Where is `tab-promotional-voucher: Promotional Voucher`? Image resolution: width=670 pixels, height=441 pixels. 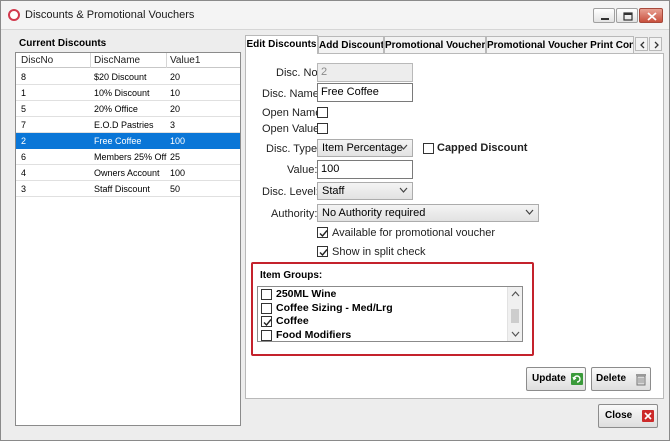
tab-promotional-voucher: Promotional Voucher is located at coordinates (435, 44).